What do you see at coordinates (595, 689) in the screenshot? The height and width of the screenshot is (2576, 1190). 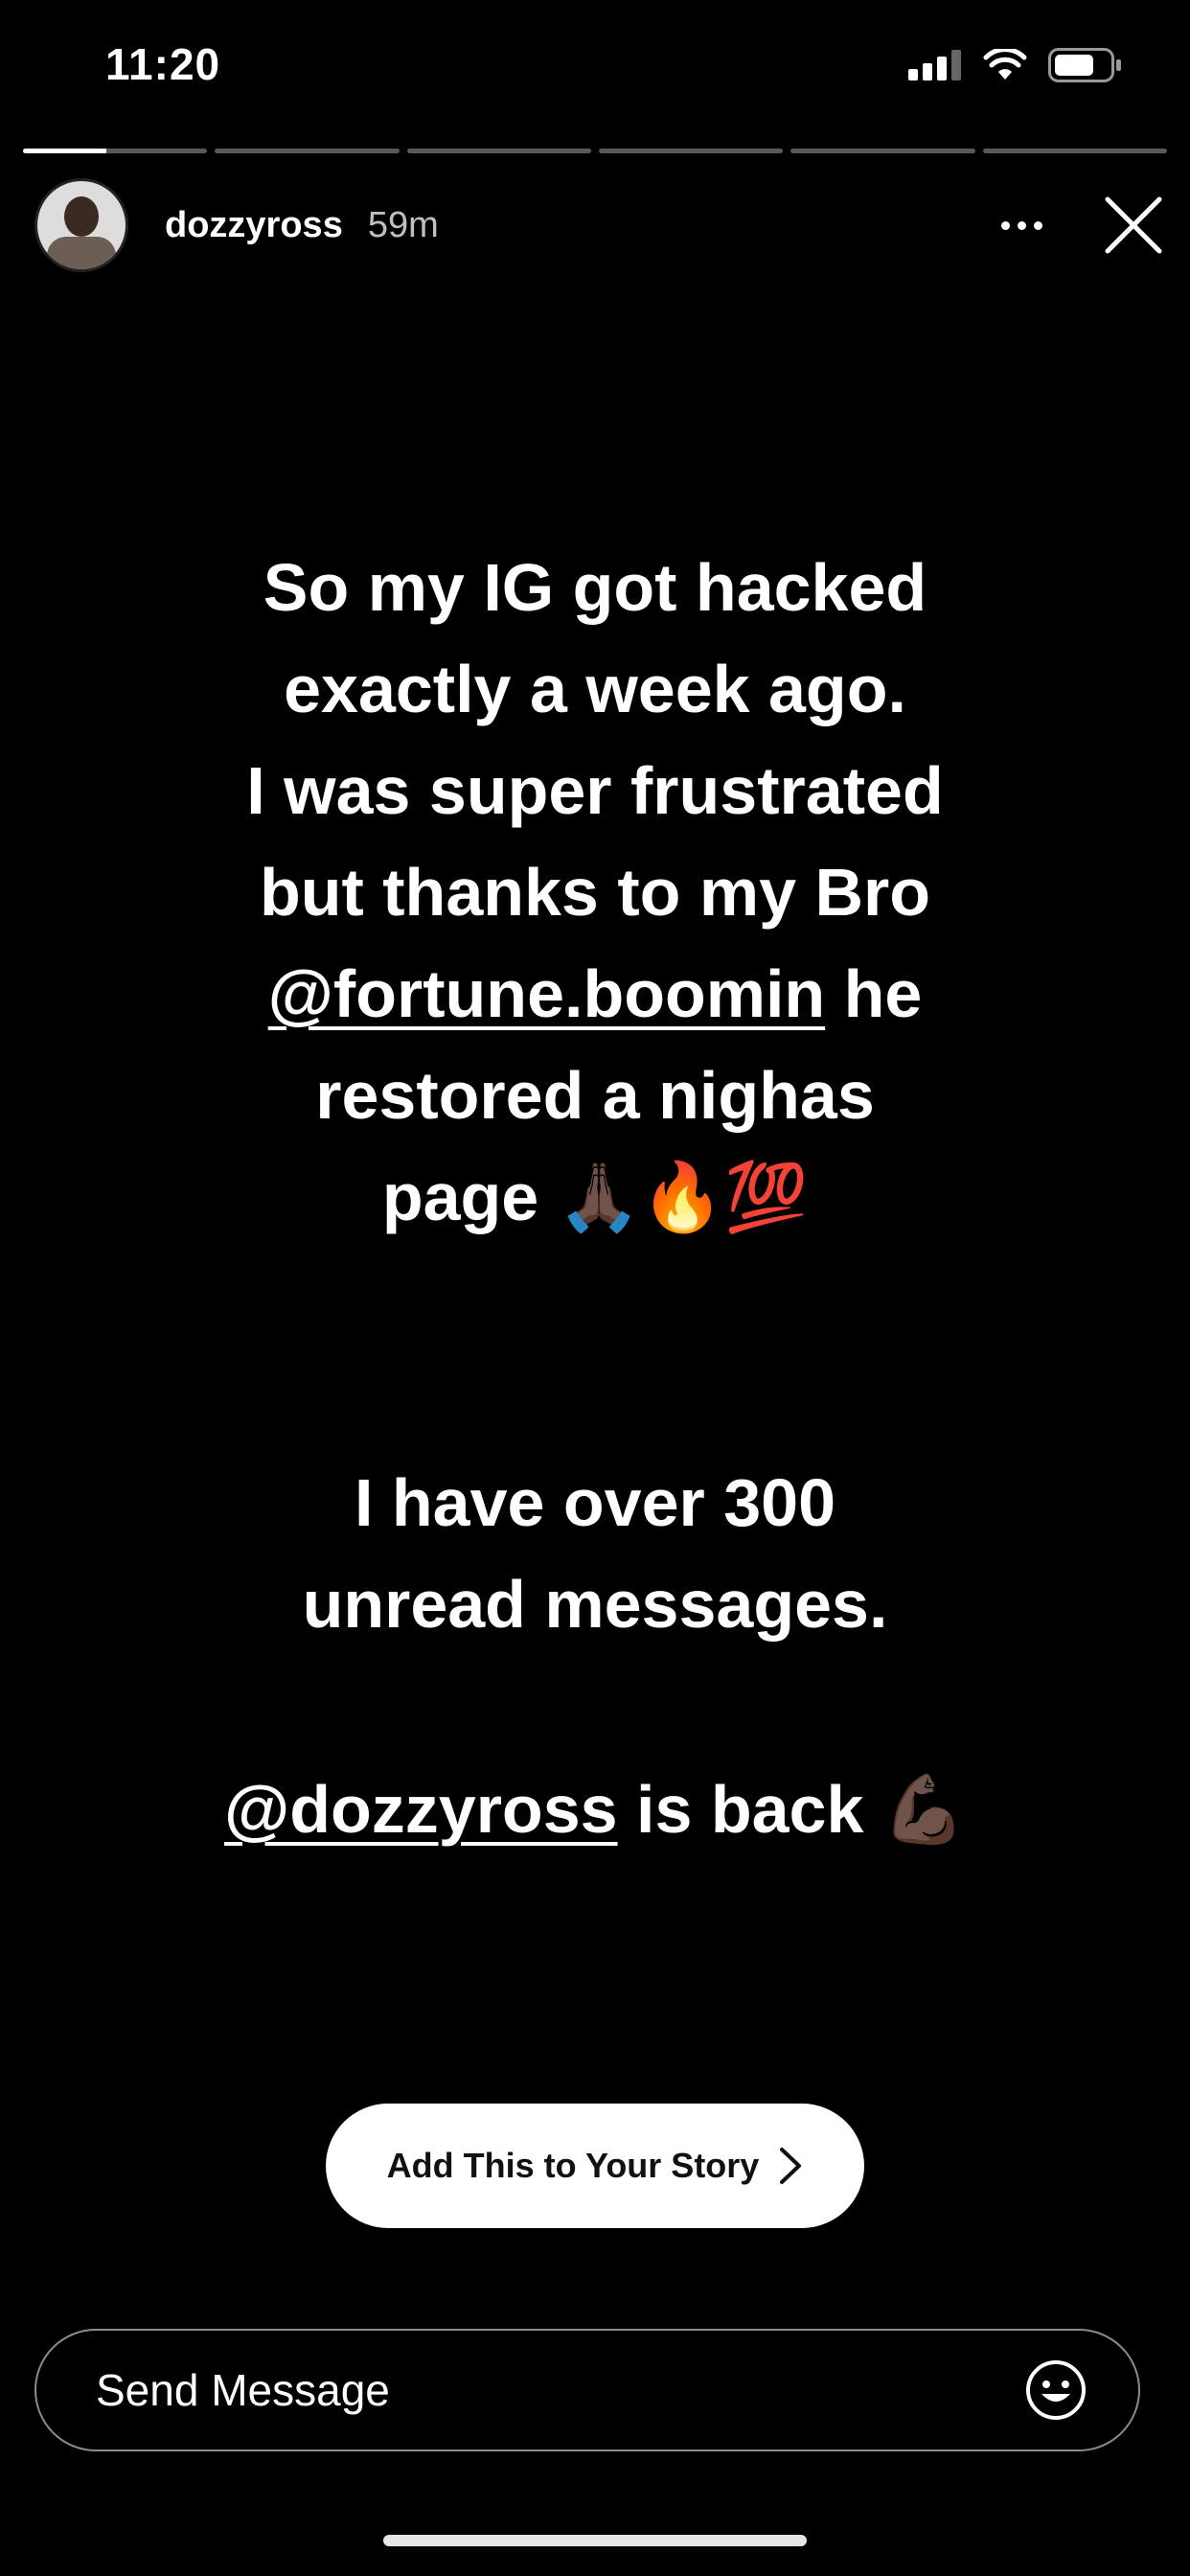 I see `story-text-line: exactly a week ago.` at bounding box center [595, 689].